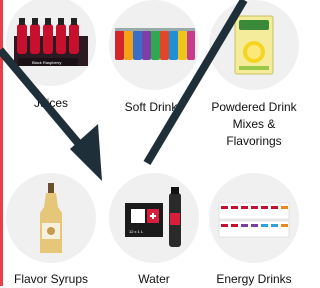  I want to click on energy-drink-cans-icon, so click(254, 220).